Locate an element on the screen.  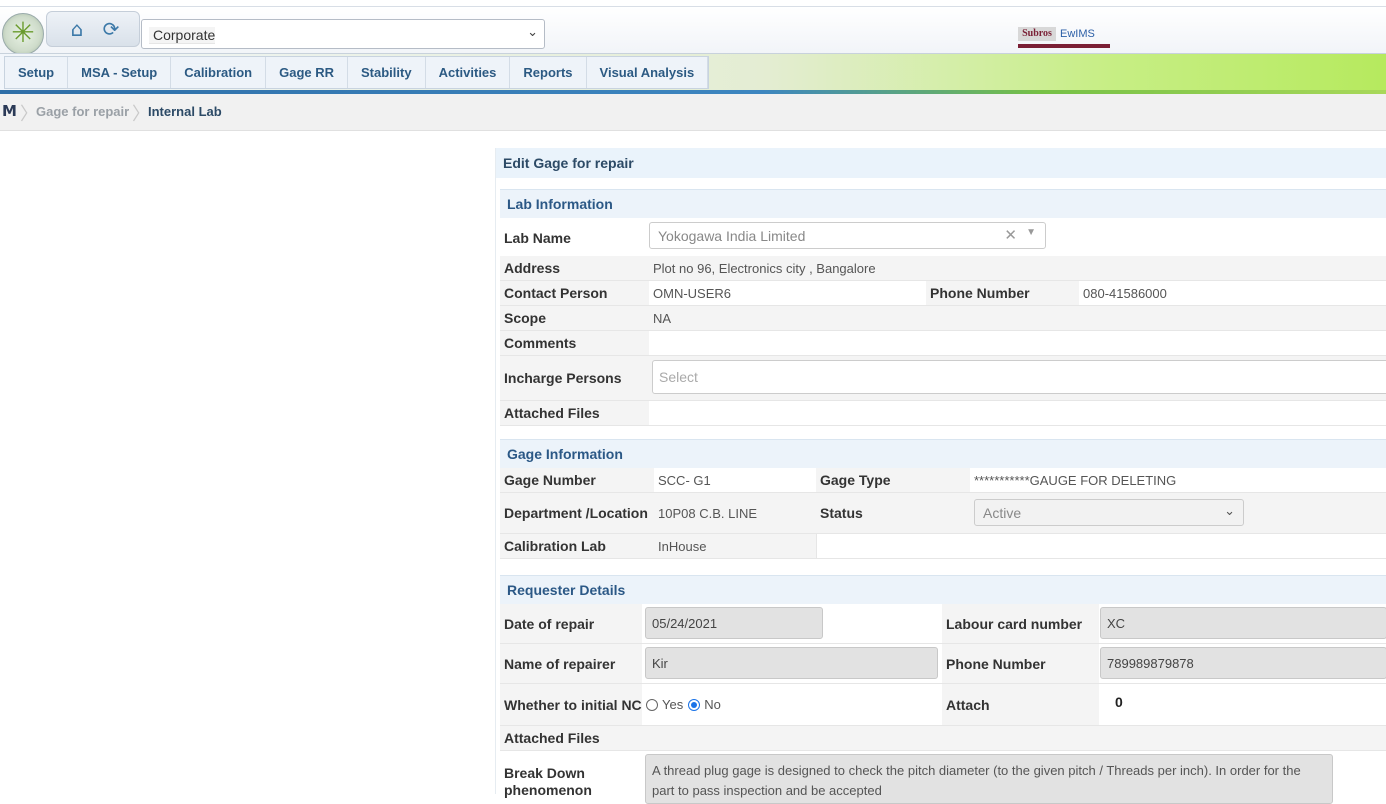
repairer-input: Kir is located at coordinates (791, 663).